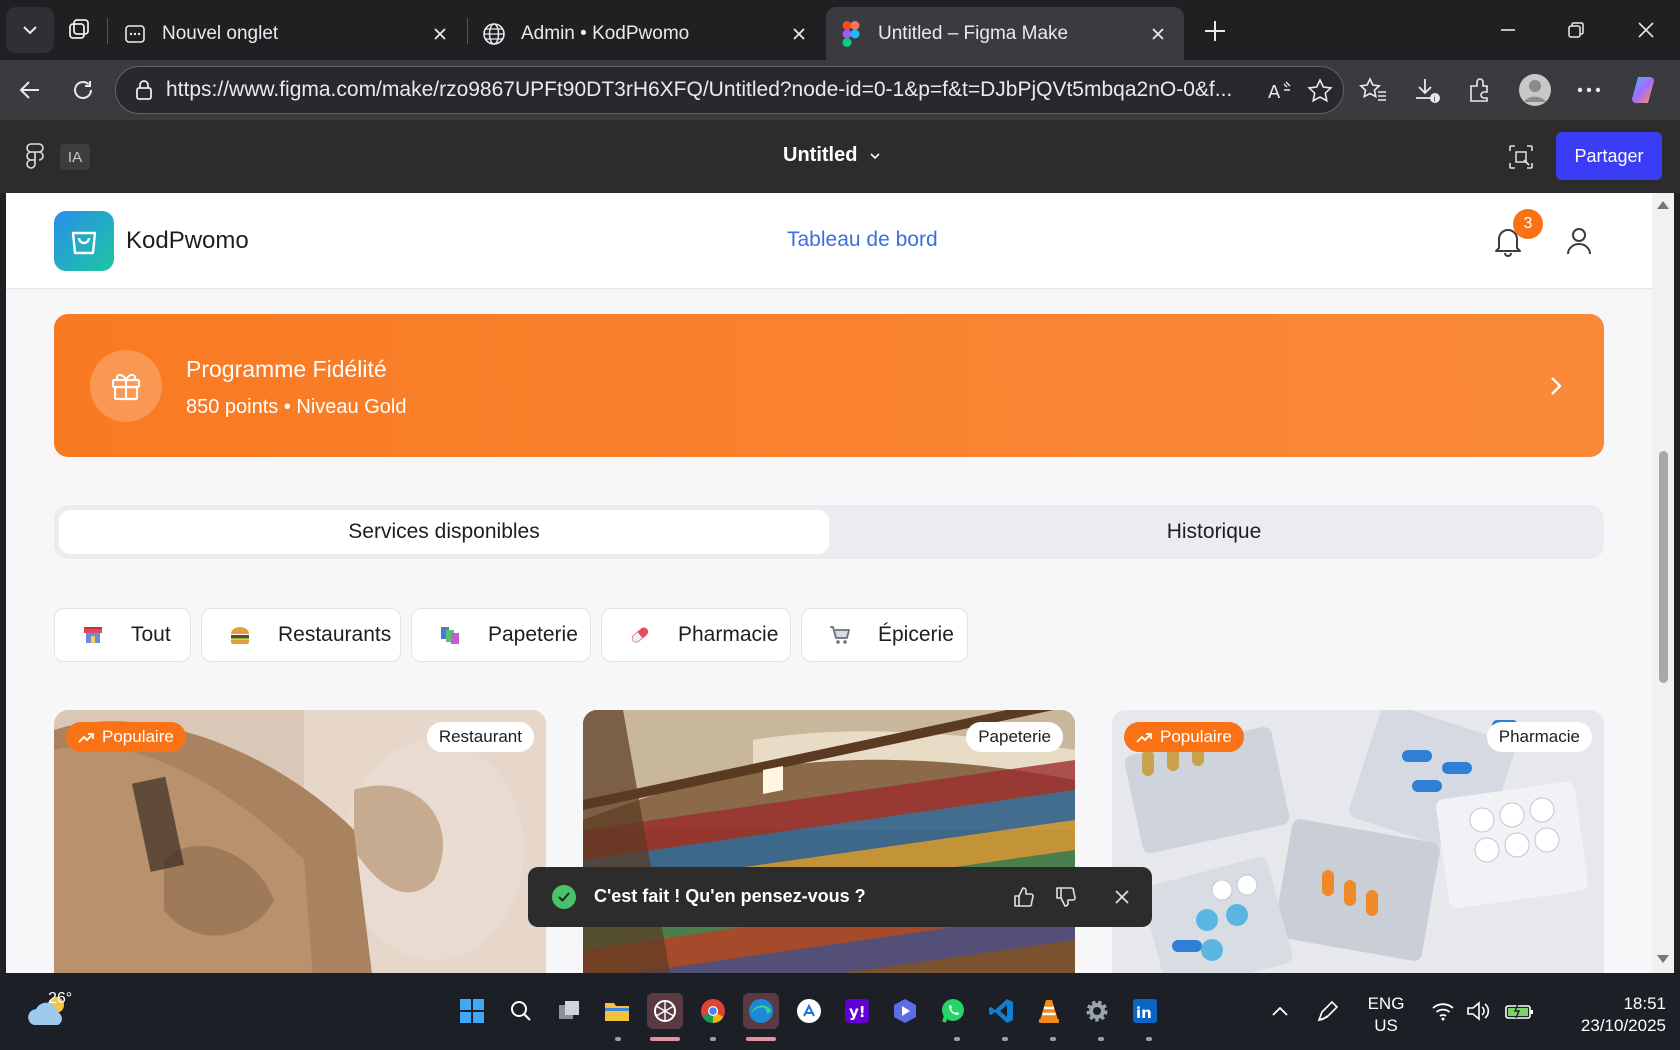  Describe the element at coordinates (1556, 386) in the screenshot. I see `chevron-right-icon` at that location.